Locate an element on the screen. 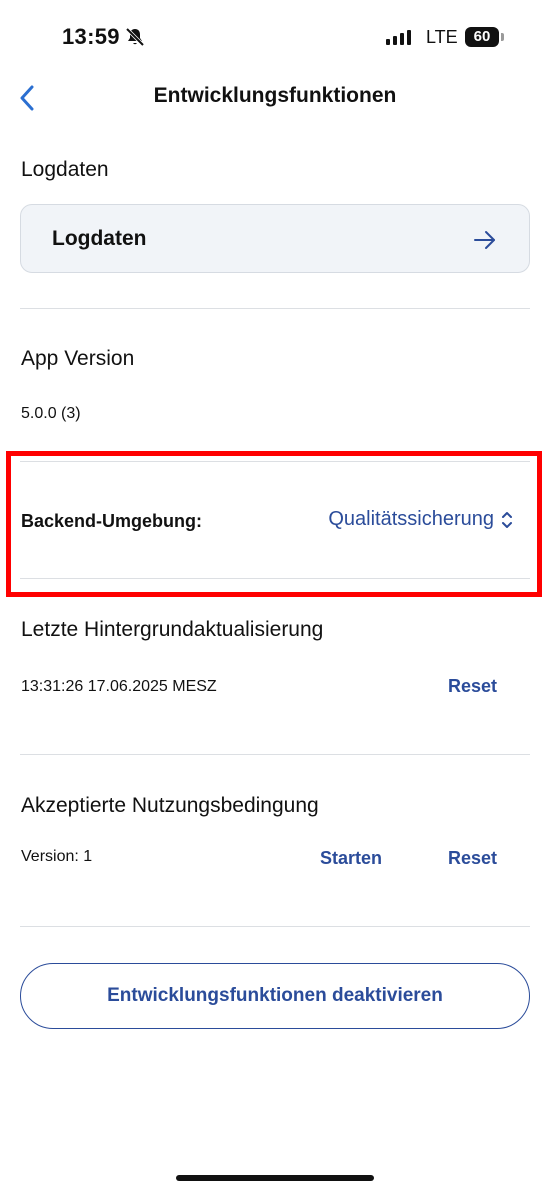 Image resolution: width=550 pixels, height=1192 pixels. app-version-heading: App Version is located at coordinates (78, 358).